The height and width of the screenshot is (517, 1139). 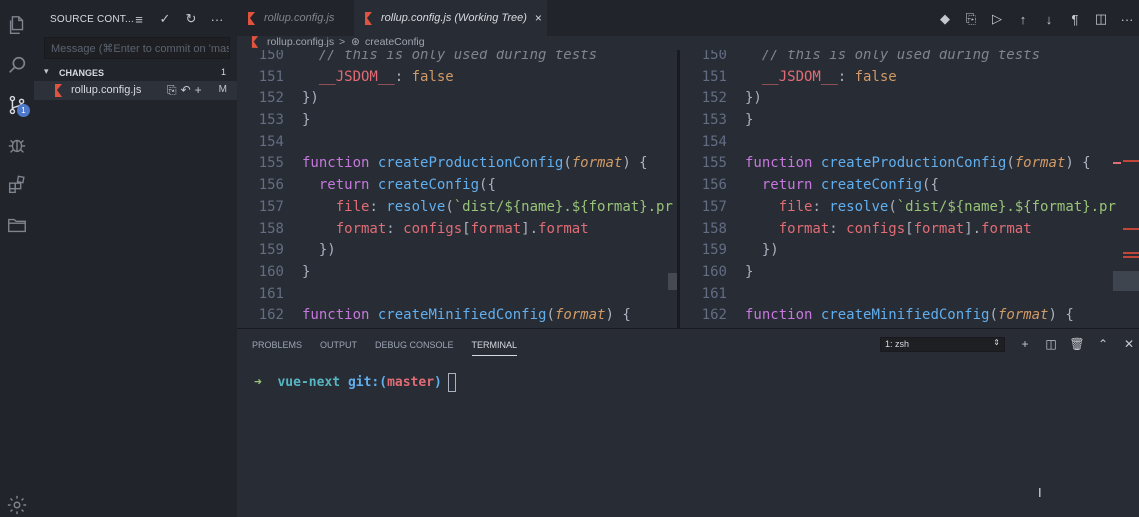 I want to click on next-change-icon: ↓, so click(x=1049, y=19).